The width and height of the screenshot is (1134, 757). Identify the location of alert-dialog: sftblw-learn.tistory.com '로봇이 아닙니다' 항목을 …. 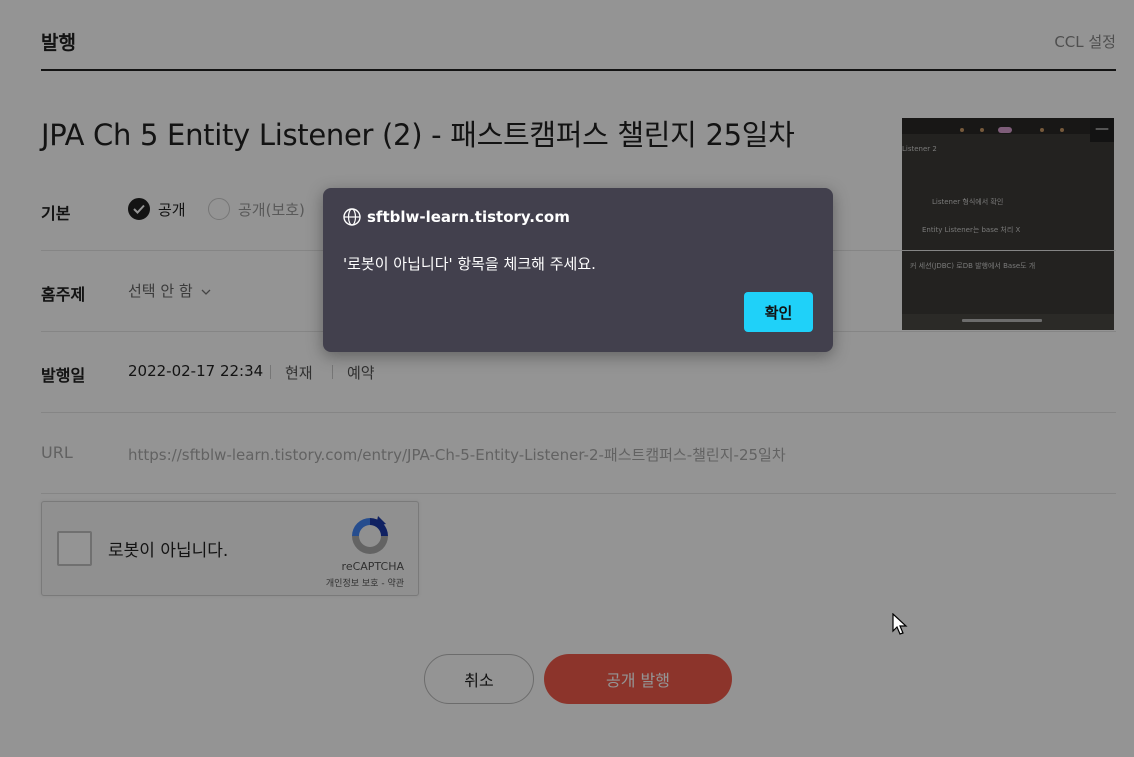
(578, 270).